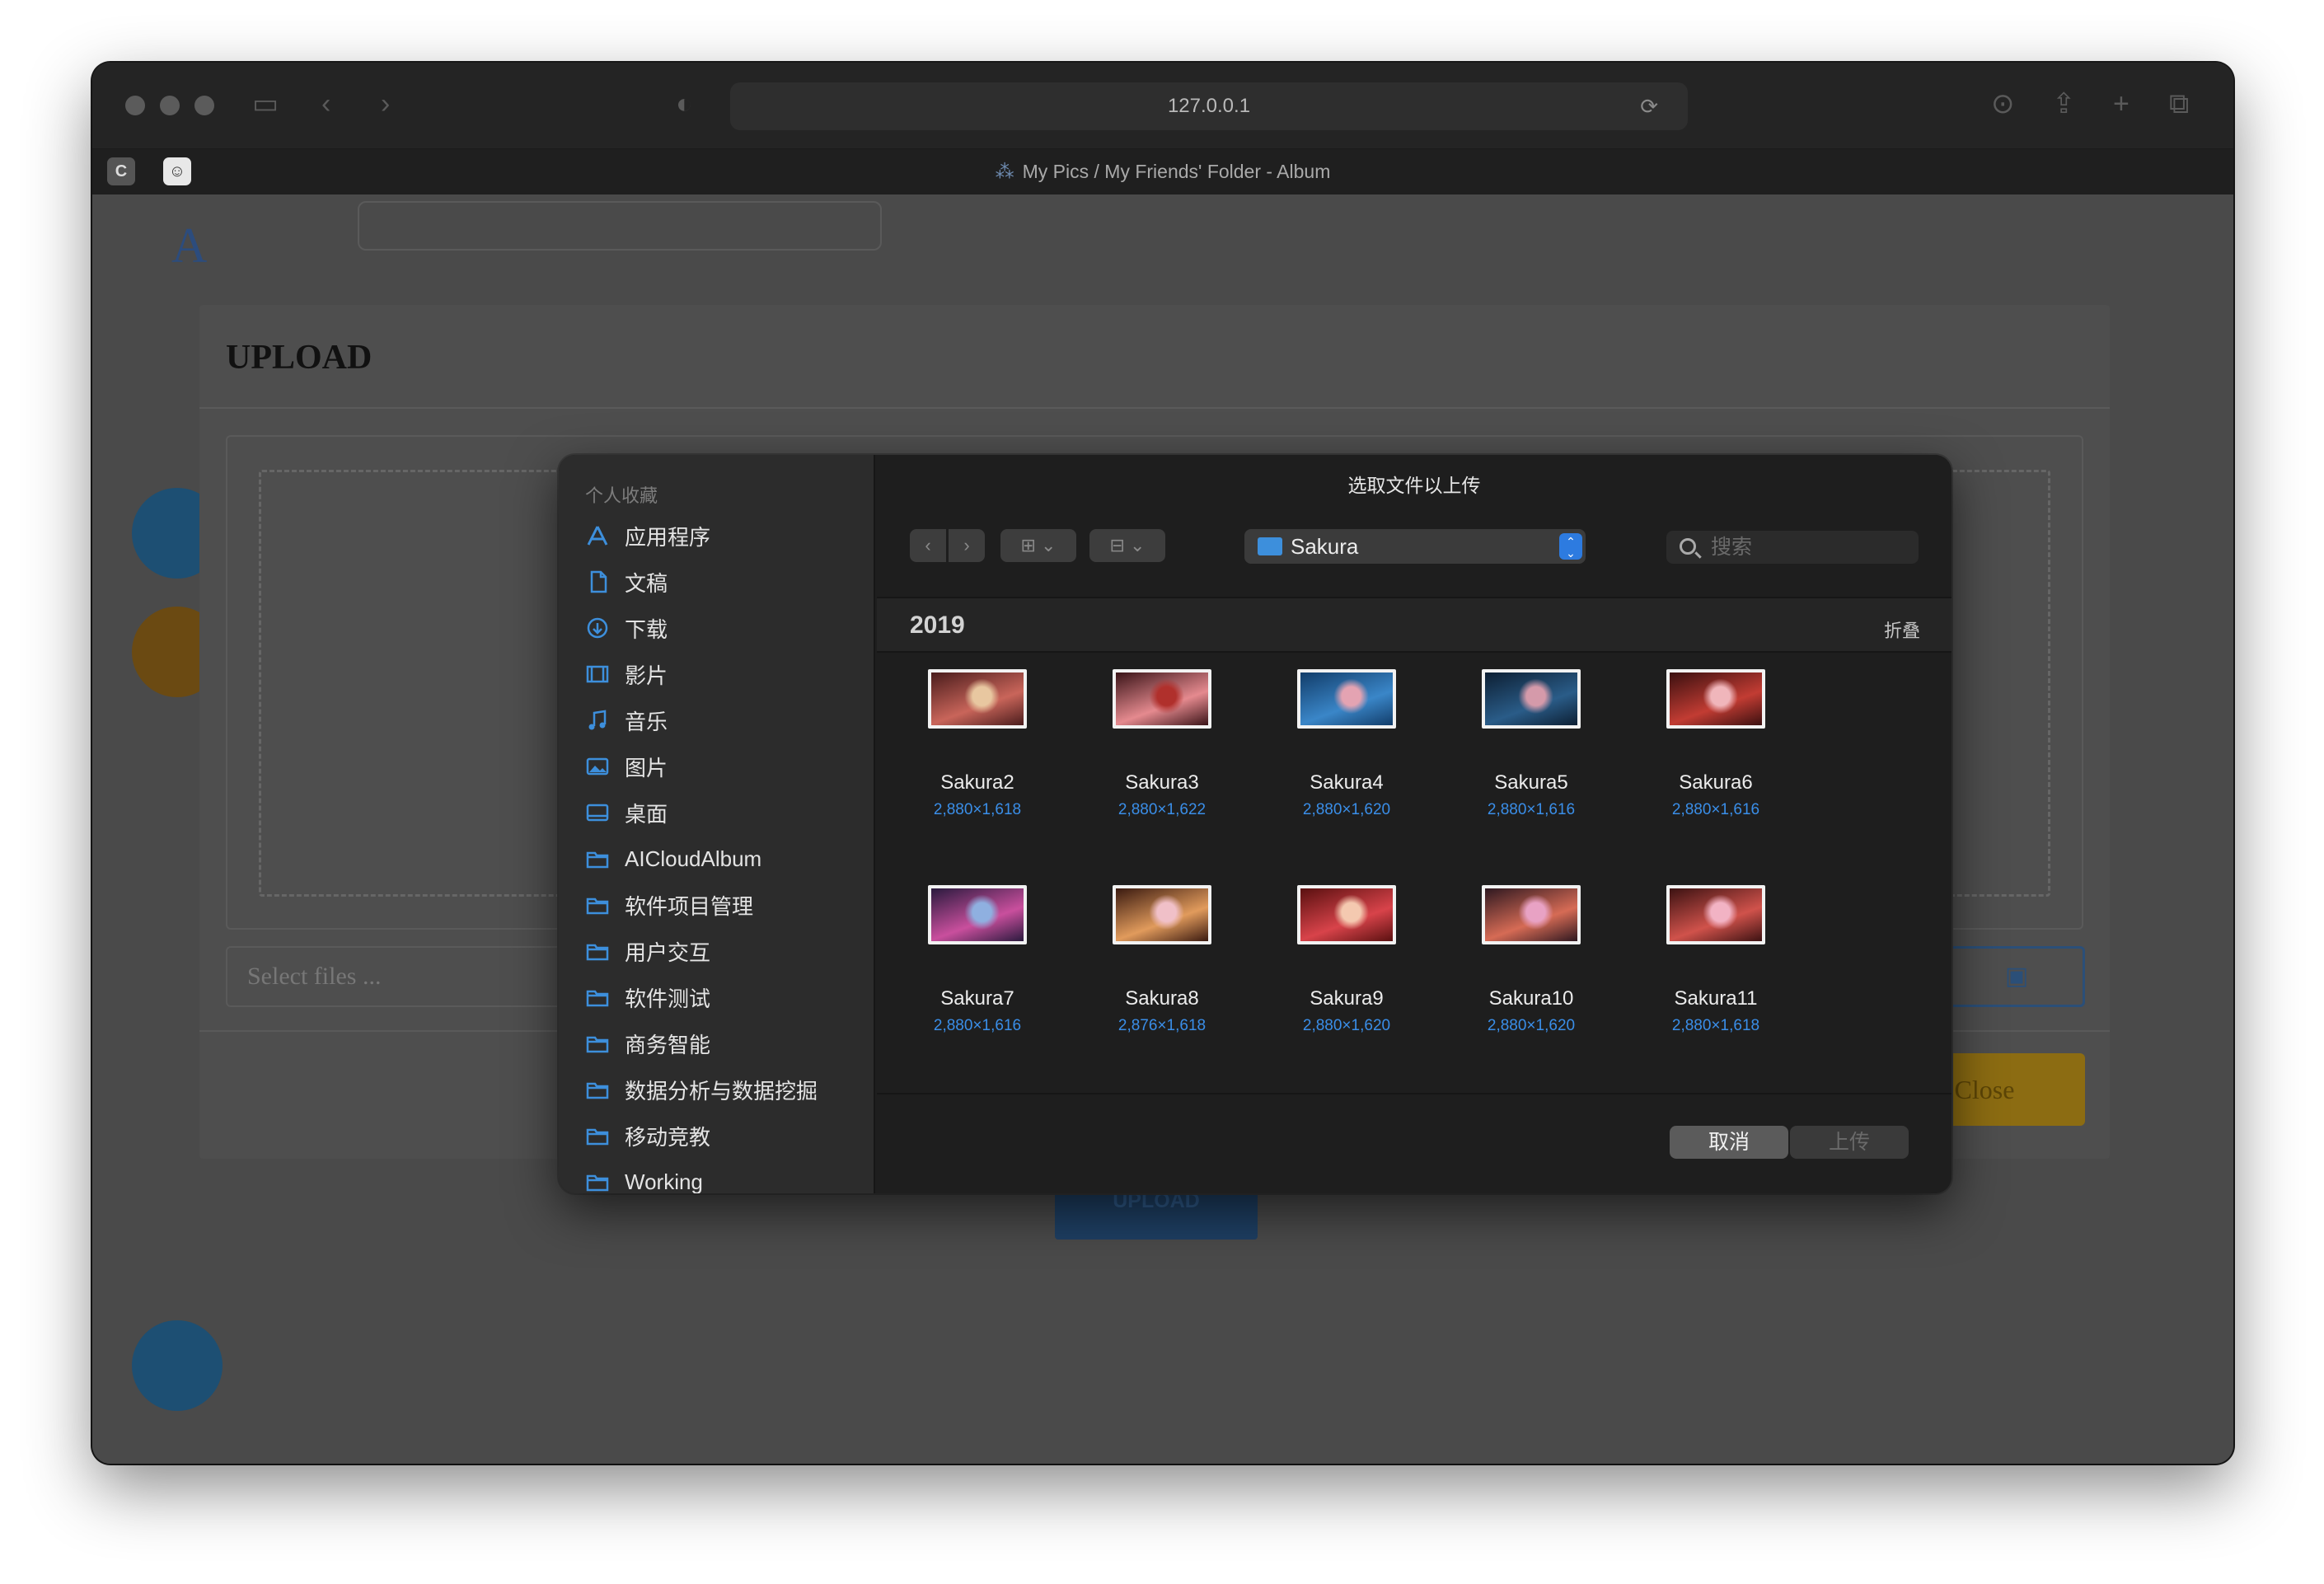  I want to click on sidebar-toggle-icon: ▭, so click(265, 103).